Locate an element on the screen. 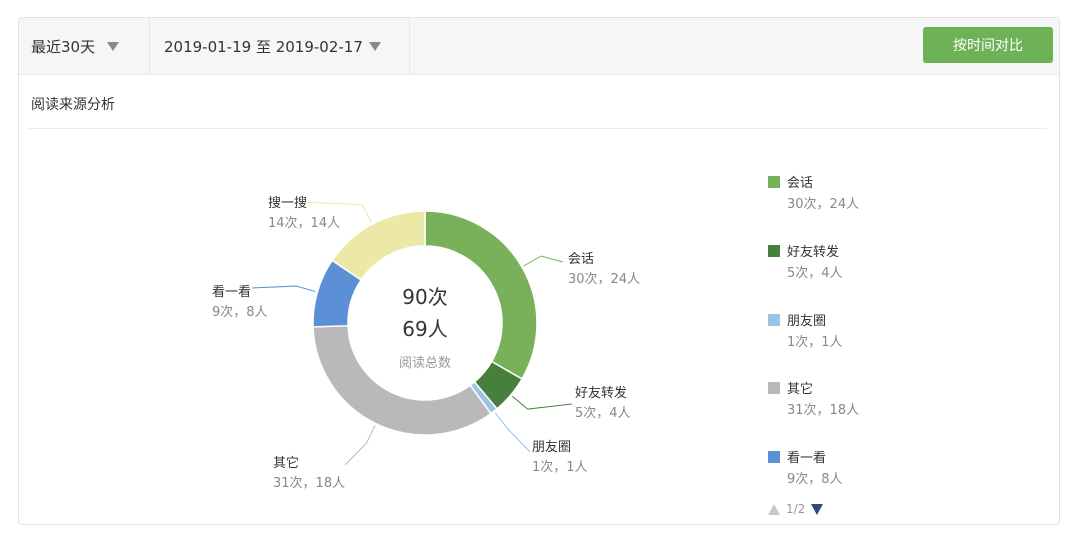 The width and height of the screenshot is (1080, 545). slice-label-value: 31次，18人 is located at coordinates (309, 483).